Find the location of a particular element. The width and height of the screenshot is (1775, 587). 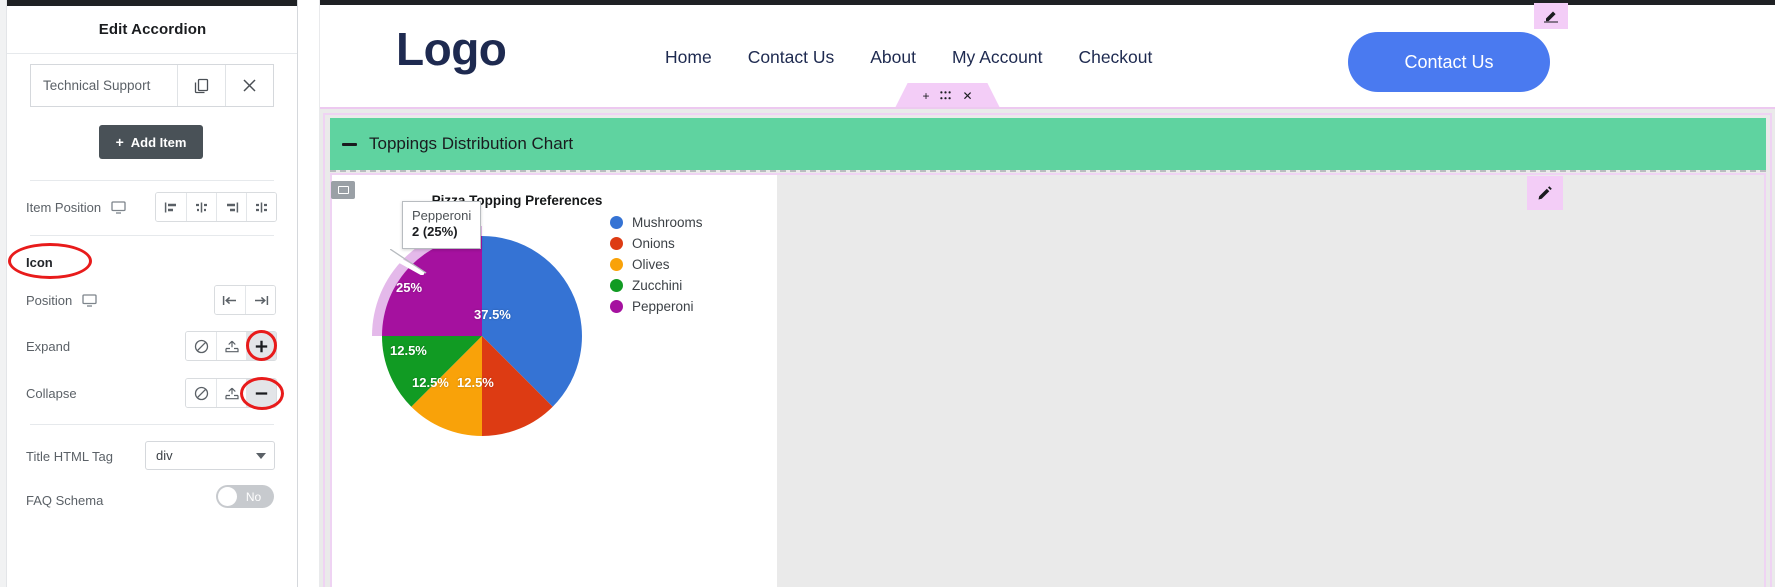

edit-chip-top is located at coordinates (1551, 16).